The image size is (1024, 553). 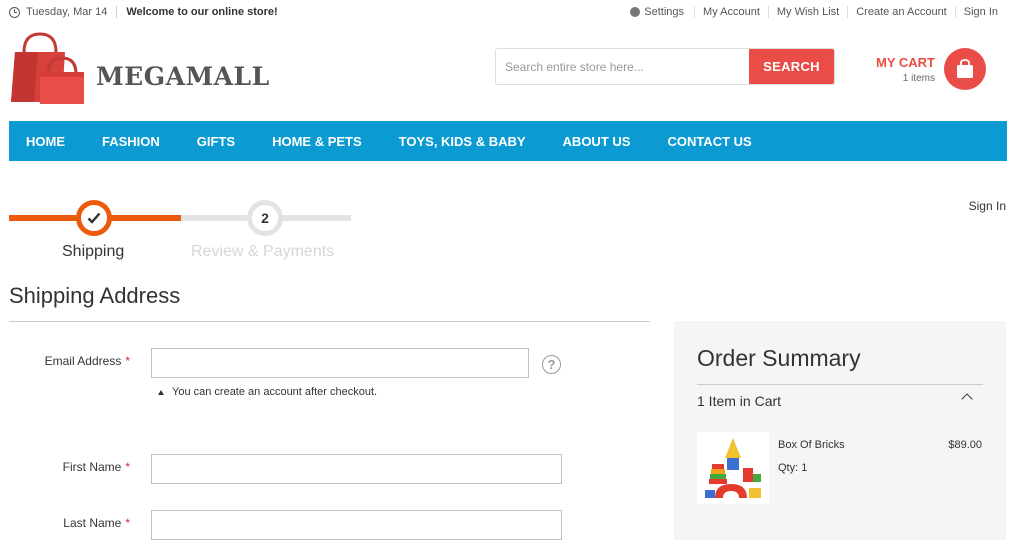 I want to click on nav-fashion: FASHION, so click(x=131, y=141).